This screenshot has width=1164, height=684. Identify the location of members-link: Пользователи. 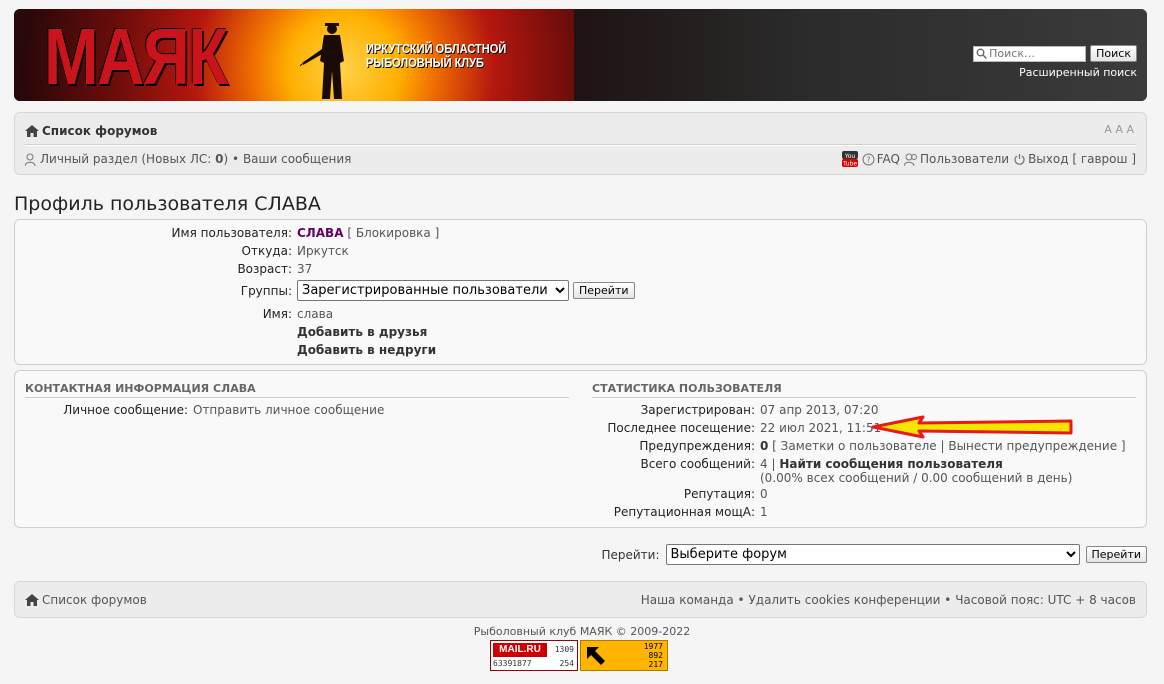
(964, 159).